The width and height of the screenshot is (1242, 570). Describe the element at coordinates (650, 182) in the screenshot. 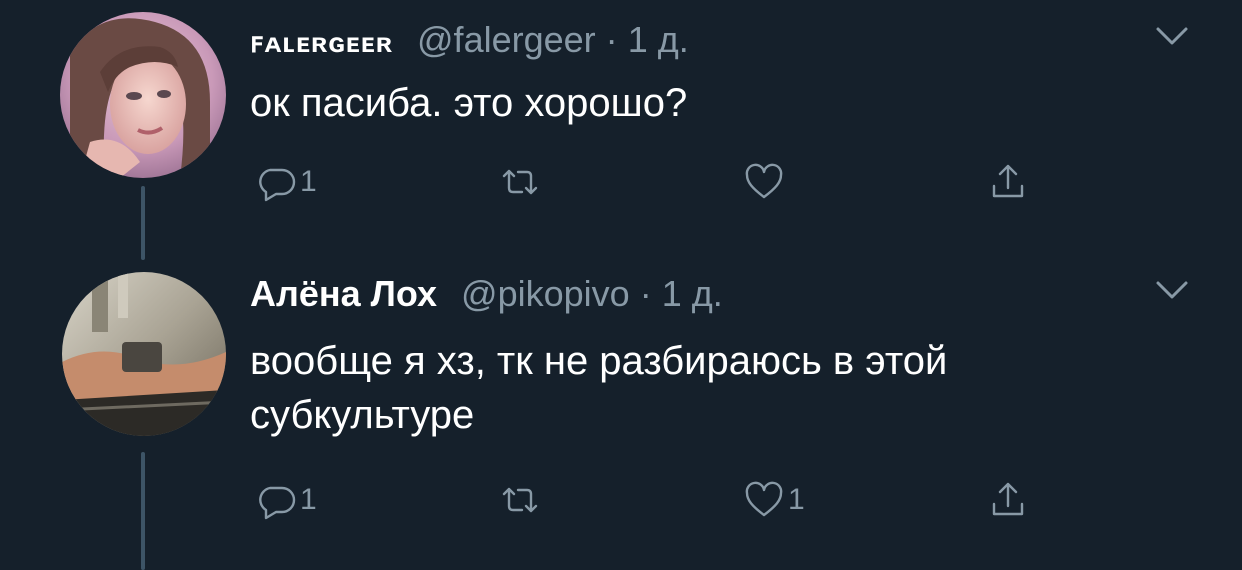

I see `tweet-actions: 1` at that location.